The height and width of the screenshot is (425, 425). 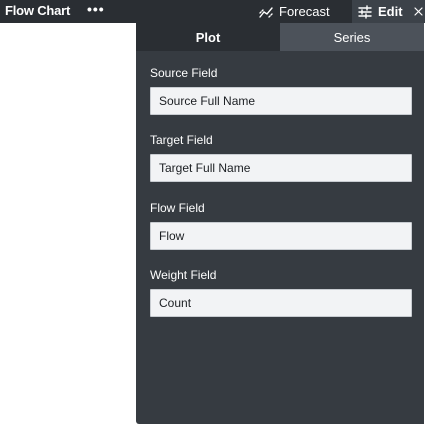 I want to click on flow-field-group: Flow Field, so click(x=281, y=225).